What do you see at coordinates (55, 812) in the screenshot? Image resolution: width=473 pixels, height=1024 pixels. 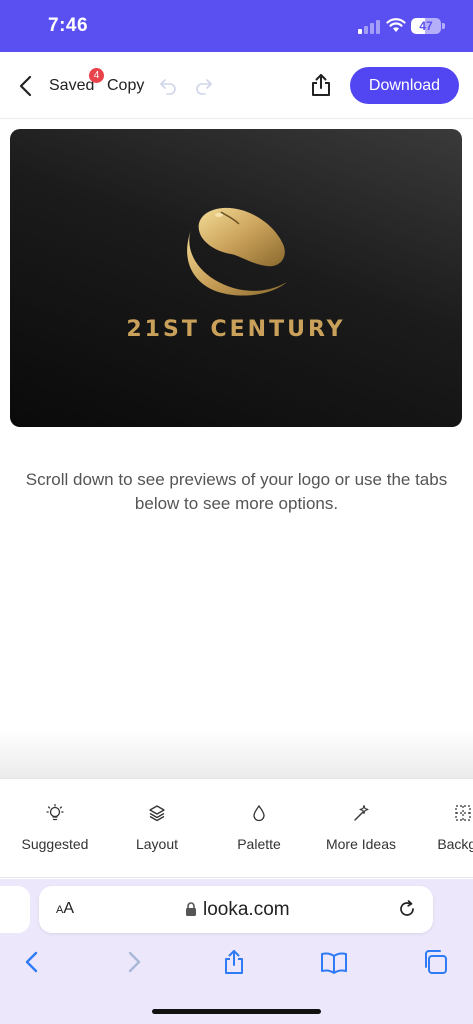 I see `lightbulb-icon` at bounding box center [55, 812].